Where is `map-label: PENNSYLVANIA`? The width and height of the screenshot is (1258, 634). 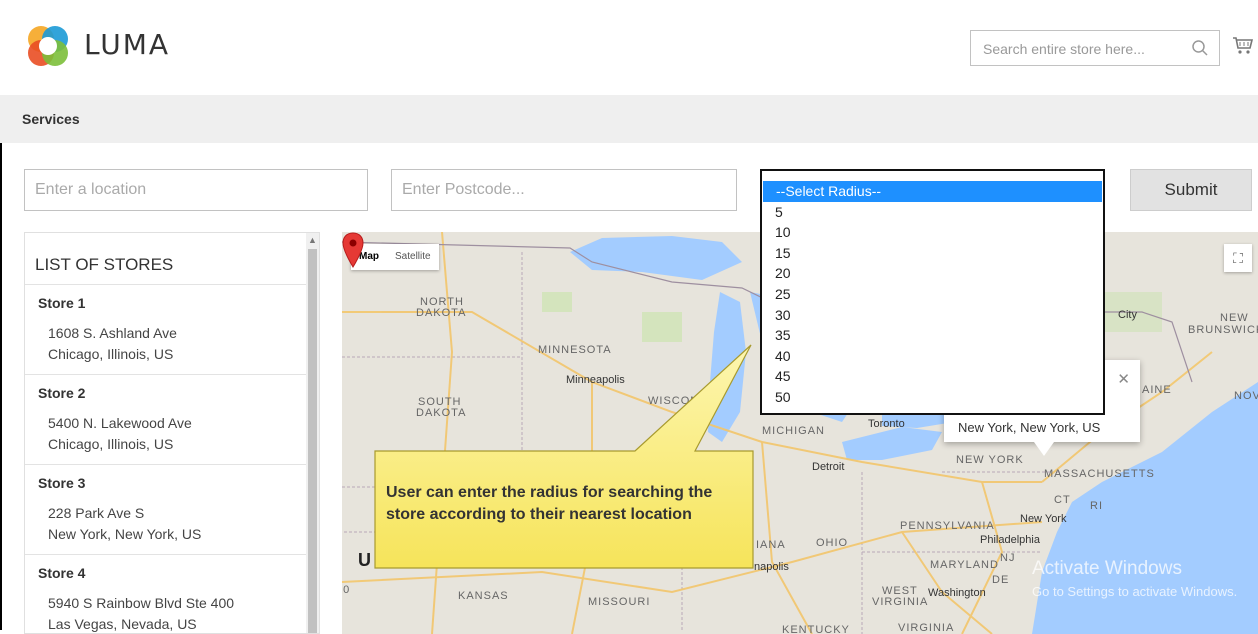 map-label: PENNSYLVANIA is located at coordinates (947, 526).